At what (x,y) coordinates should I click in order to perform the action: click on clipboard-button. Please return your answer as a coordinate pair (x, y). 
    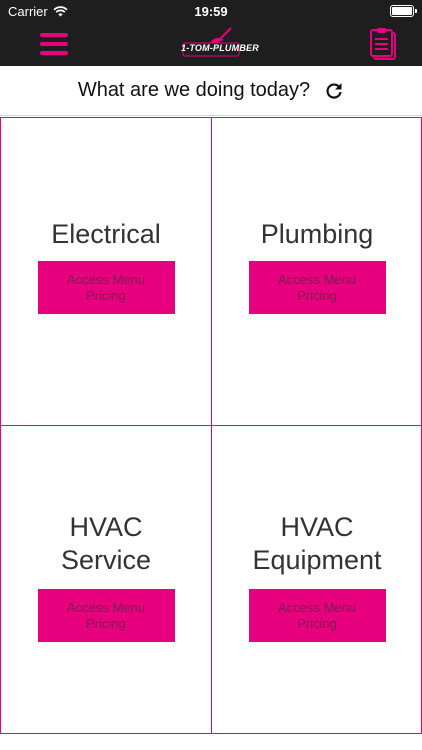
    Looking at the image, I should click on (383, 44).